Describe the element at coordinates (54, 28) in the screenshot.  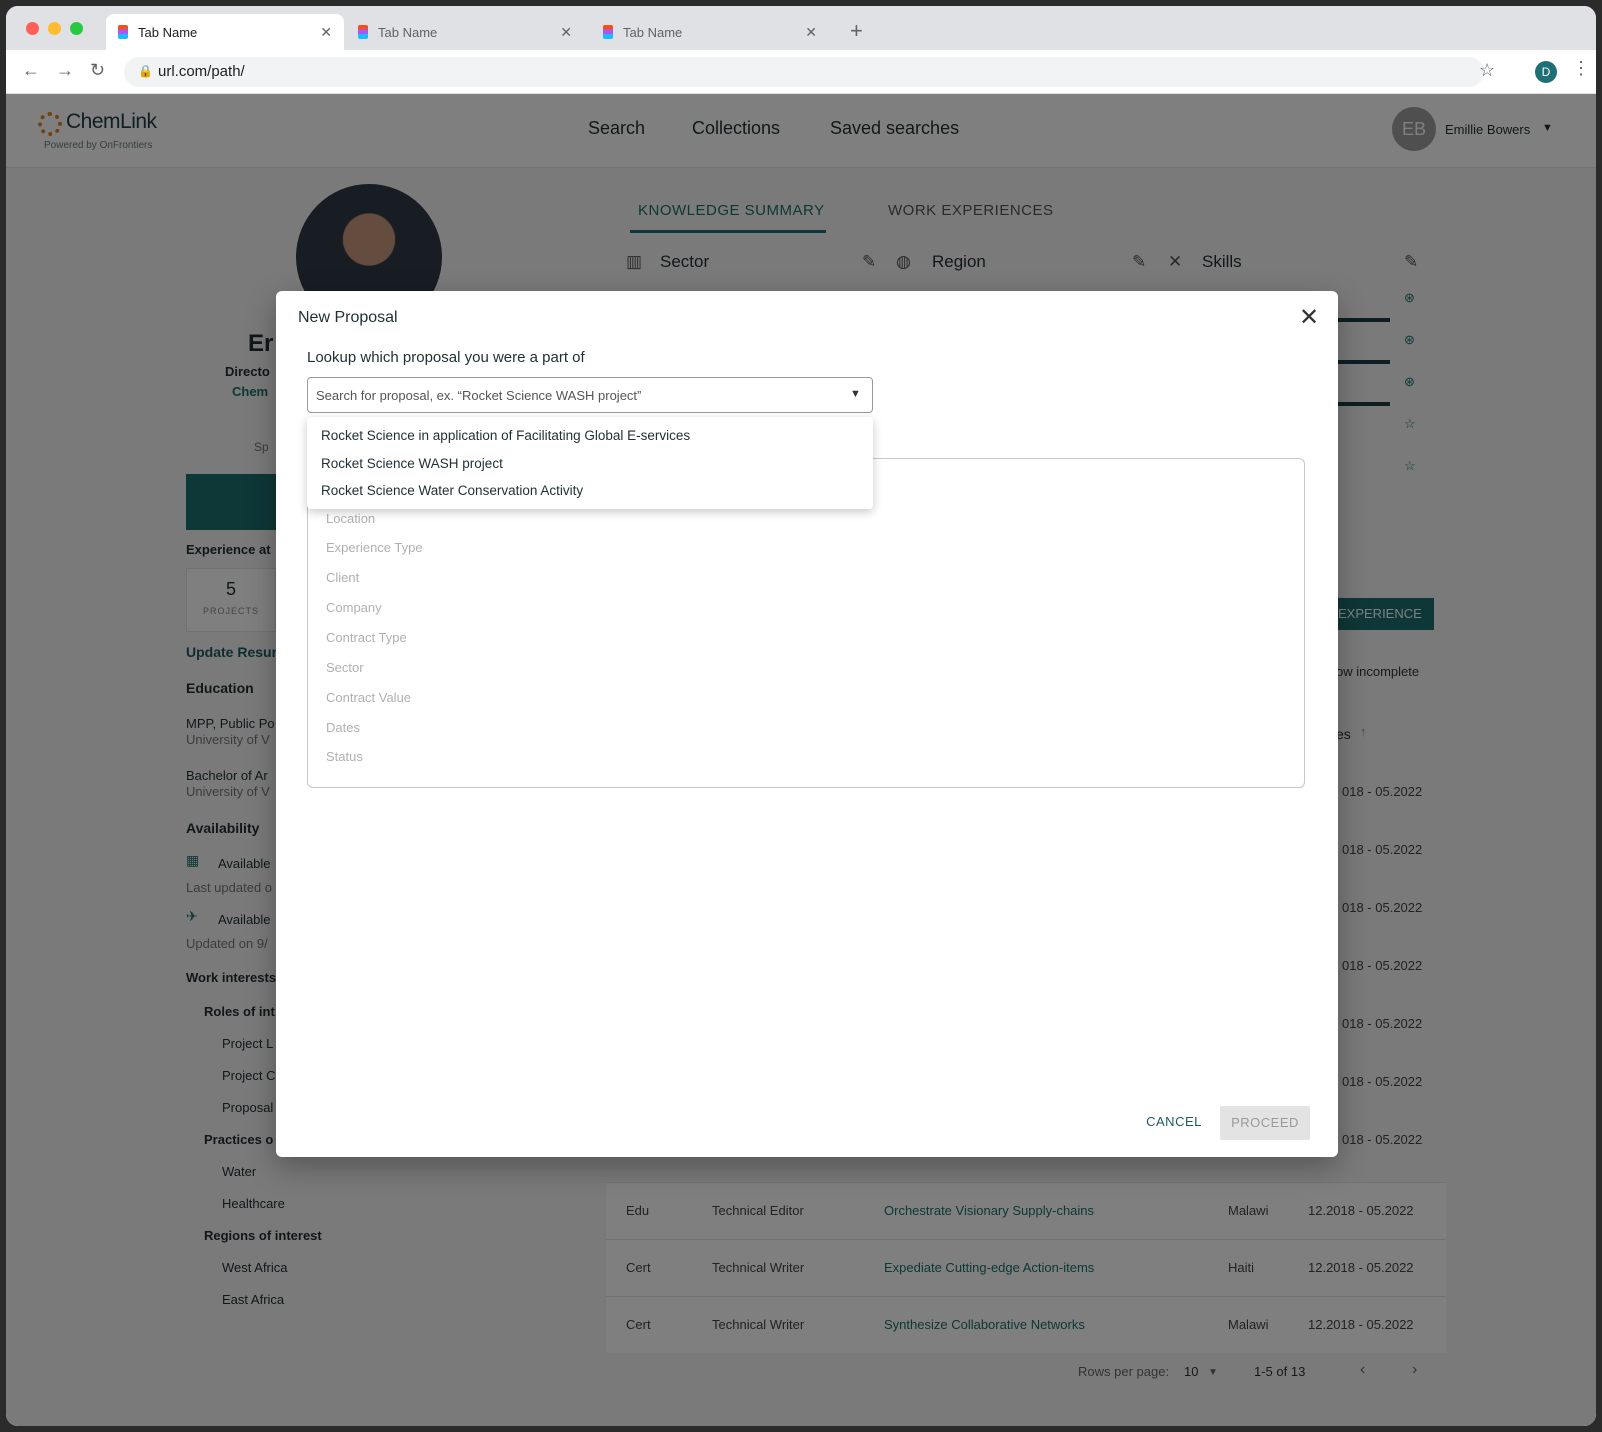
I see `minimize-window-button` at that location.